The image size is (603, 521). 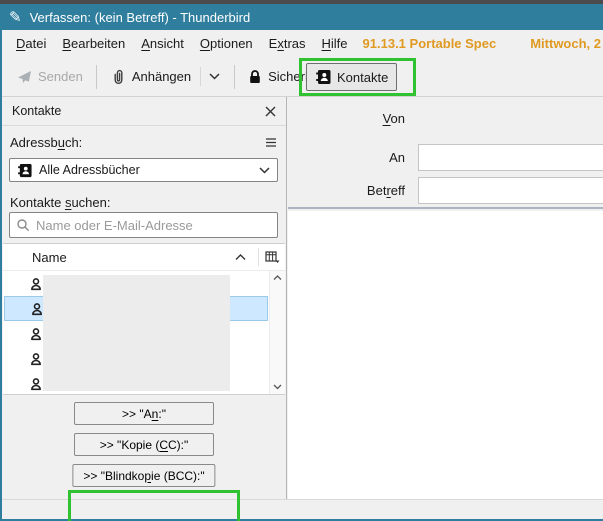 What do you see at coordinates (510, 190) in the screenshot?
I see `subject-input` at bounding box center [510, 190].